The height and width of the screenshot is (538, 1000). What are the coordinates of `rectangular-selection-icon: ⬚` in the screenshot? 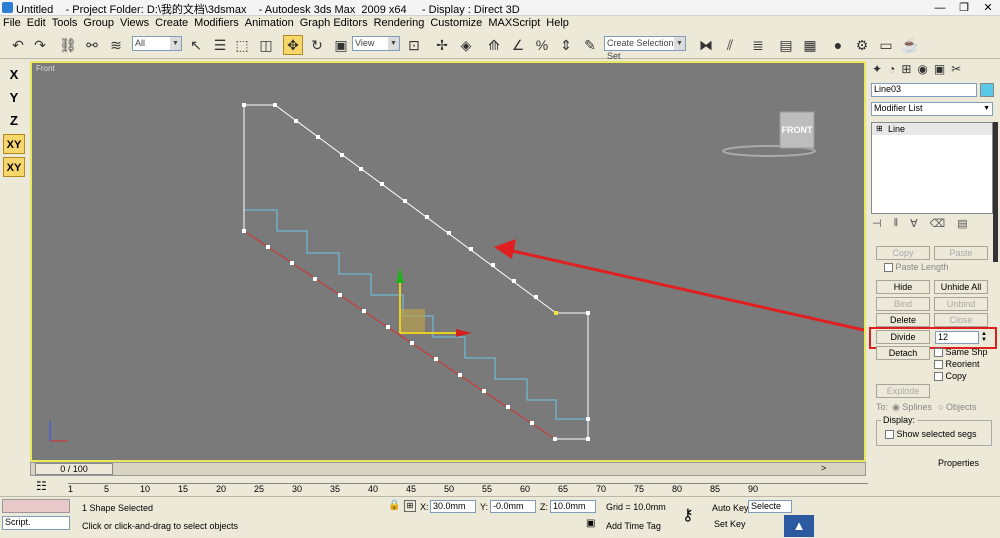 It's located at (242, 45).